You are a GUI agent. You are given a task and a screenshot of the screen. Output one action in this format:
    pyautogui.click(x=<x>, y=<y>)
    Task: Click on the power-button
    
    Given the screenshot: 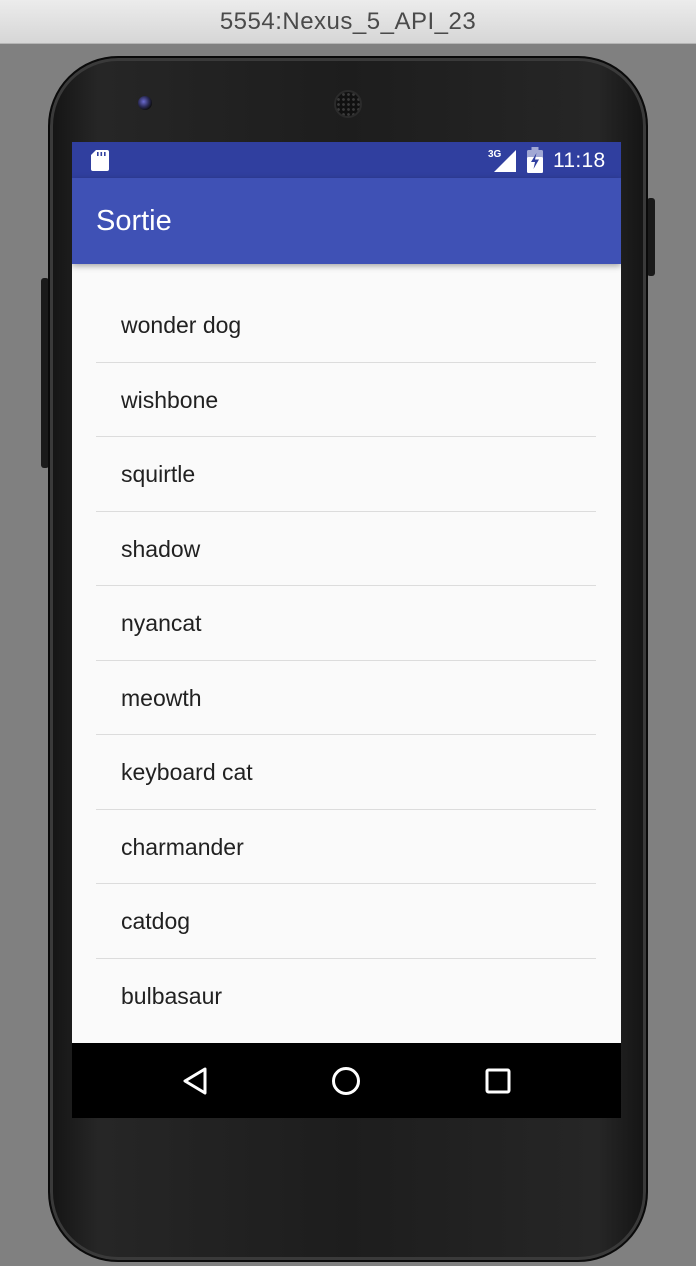 What is the action you would take?
    pyautogui.click(x=651, y=237)
    